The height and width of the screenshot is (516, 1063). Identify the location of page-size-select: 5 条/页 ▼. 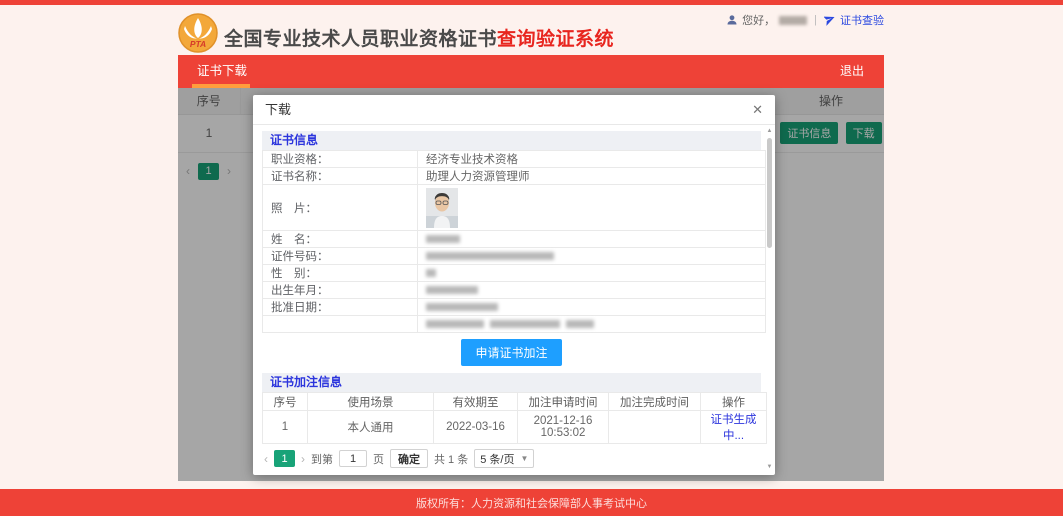
(504, 458).